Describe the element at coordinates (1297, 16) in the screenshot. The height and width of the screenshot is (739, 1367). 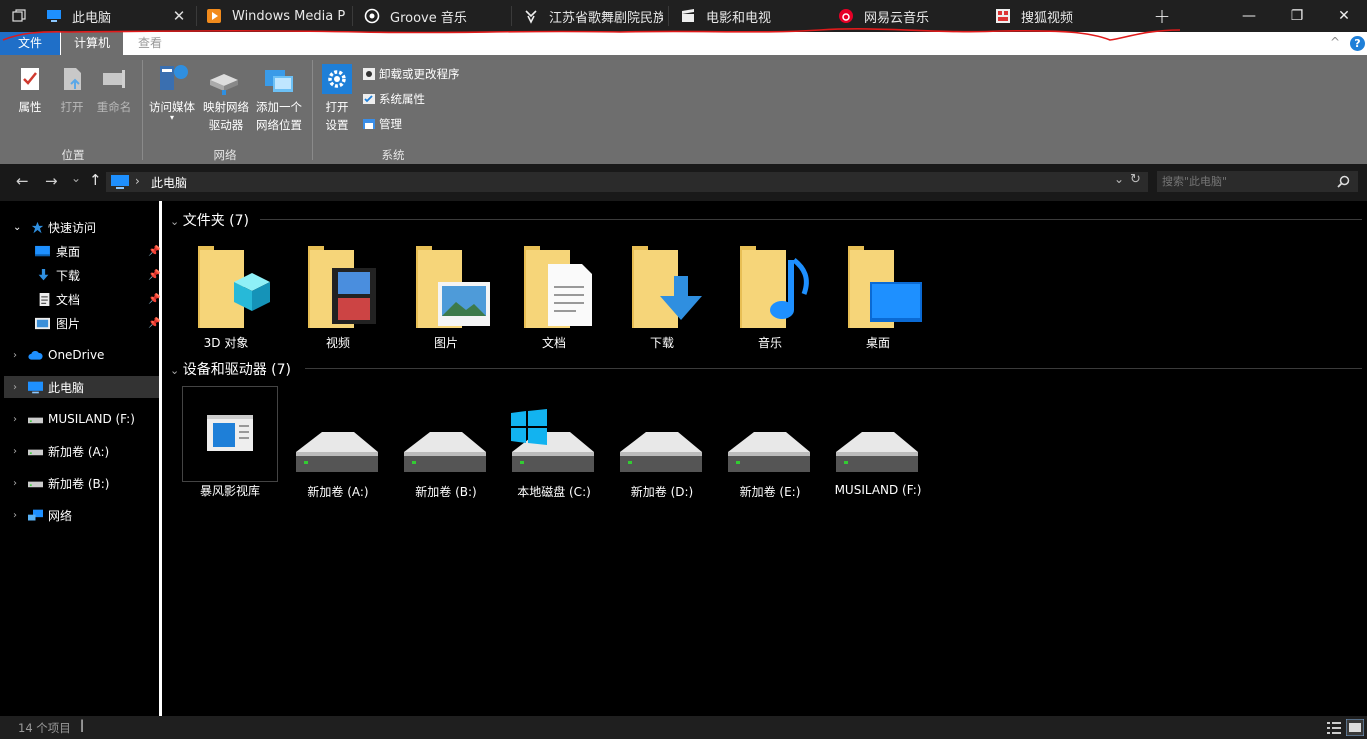
I see `maximize-button: ❐` at that location.